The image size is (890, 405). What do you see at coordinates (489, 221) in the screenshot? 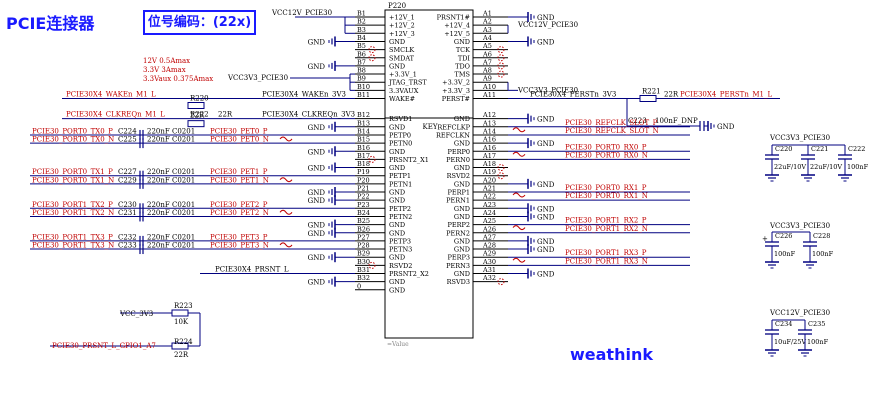
I see `pin-number: A25` at bounding box center [489, 221].